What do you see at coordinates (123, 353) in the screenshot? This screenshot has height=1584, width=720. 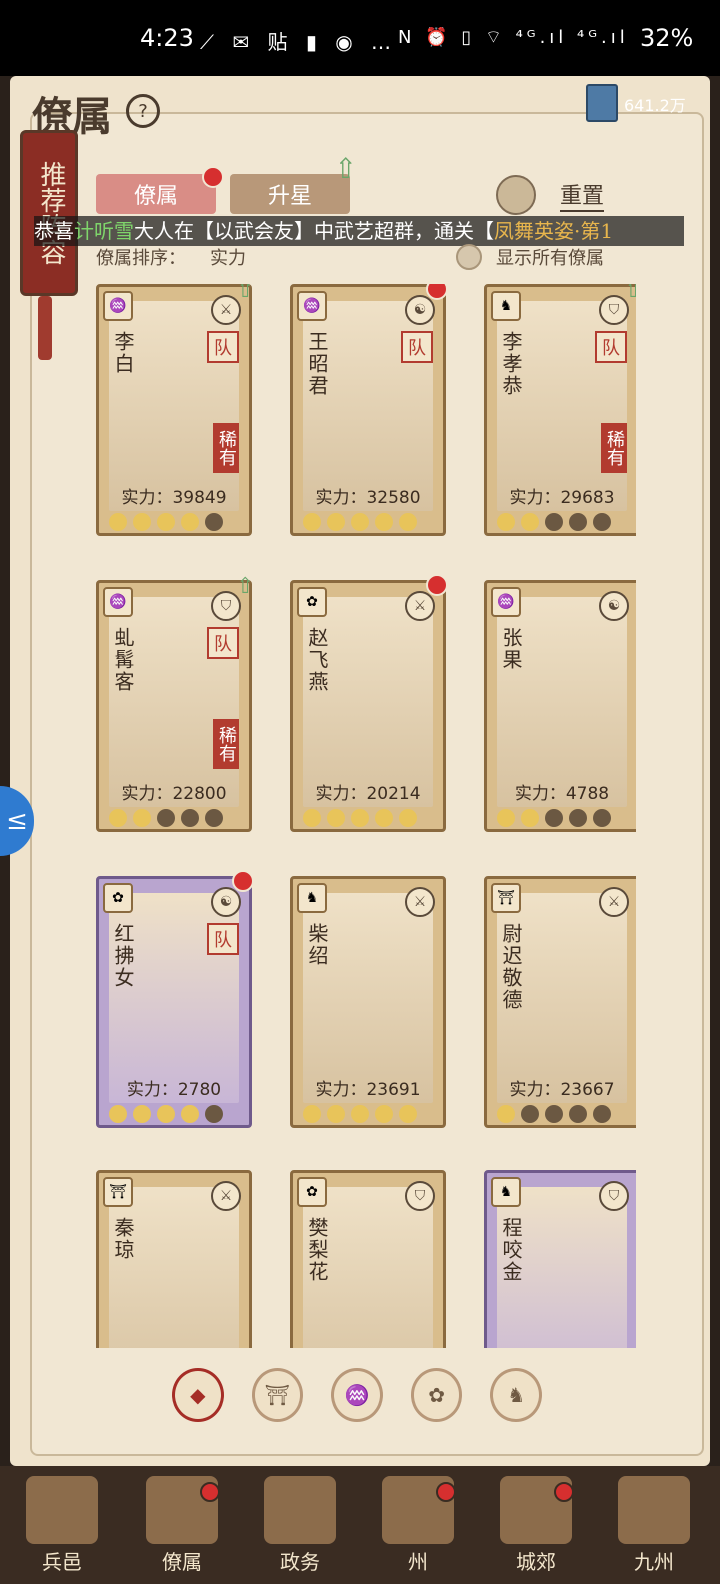 I see `retainer-name: 李白` at bounding box center [123, 353].